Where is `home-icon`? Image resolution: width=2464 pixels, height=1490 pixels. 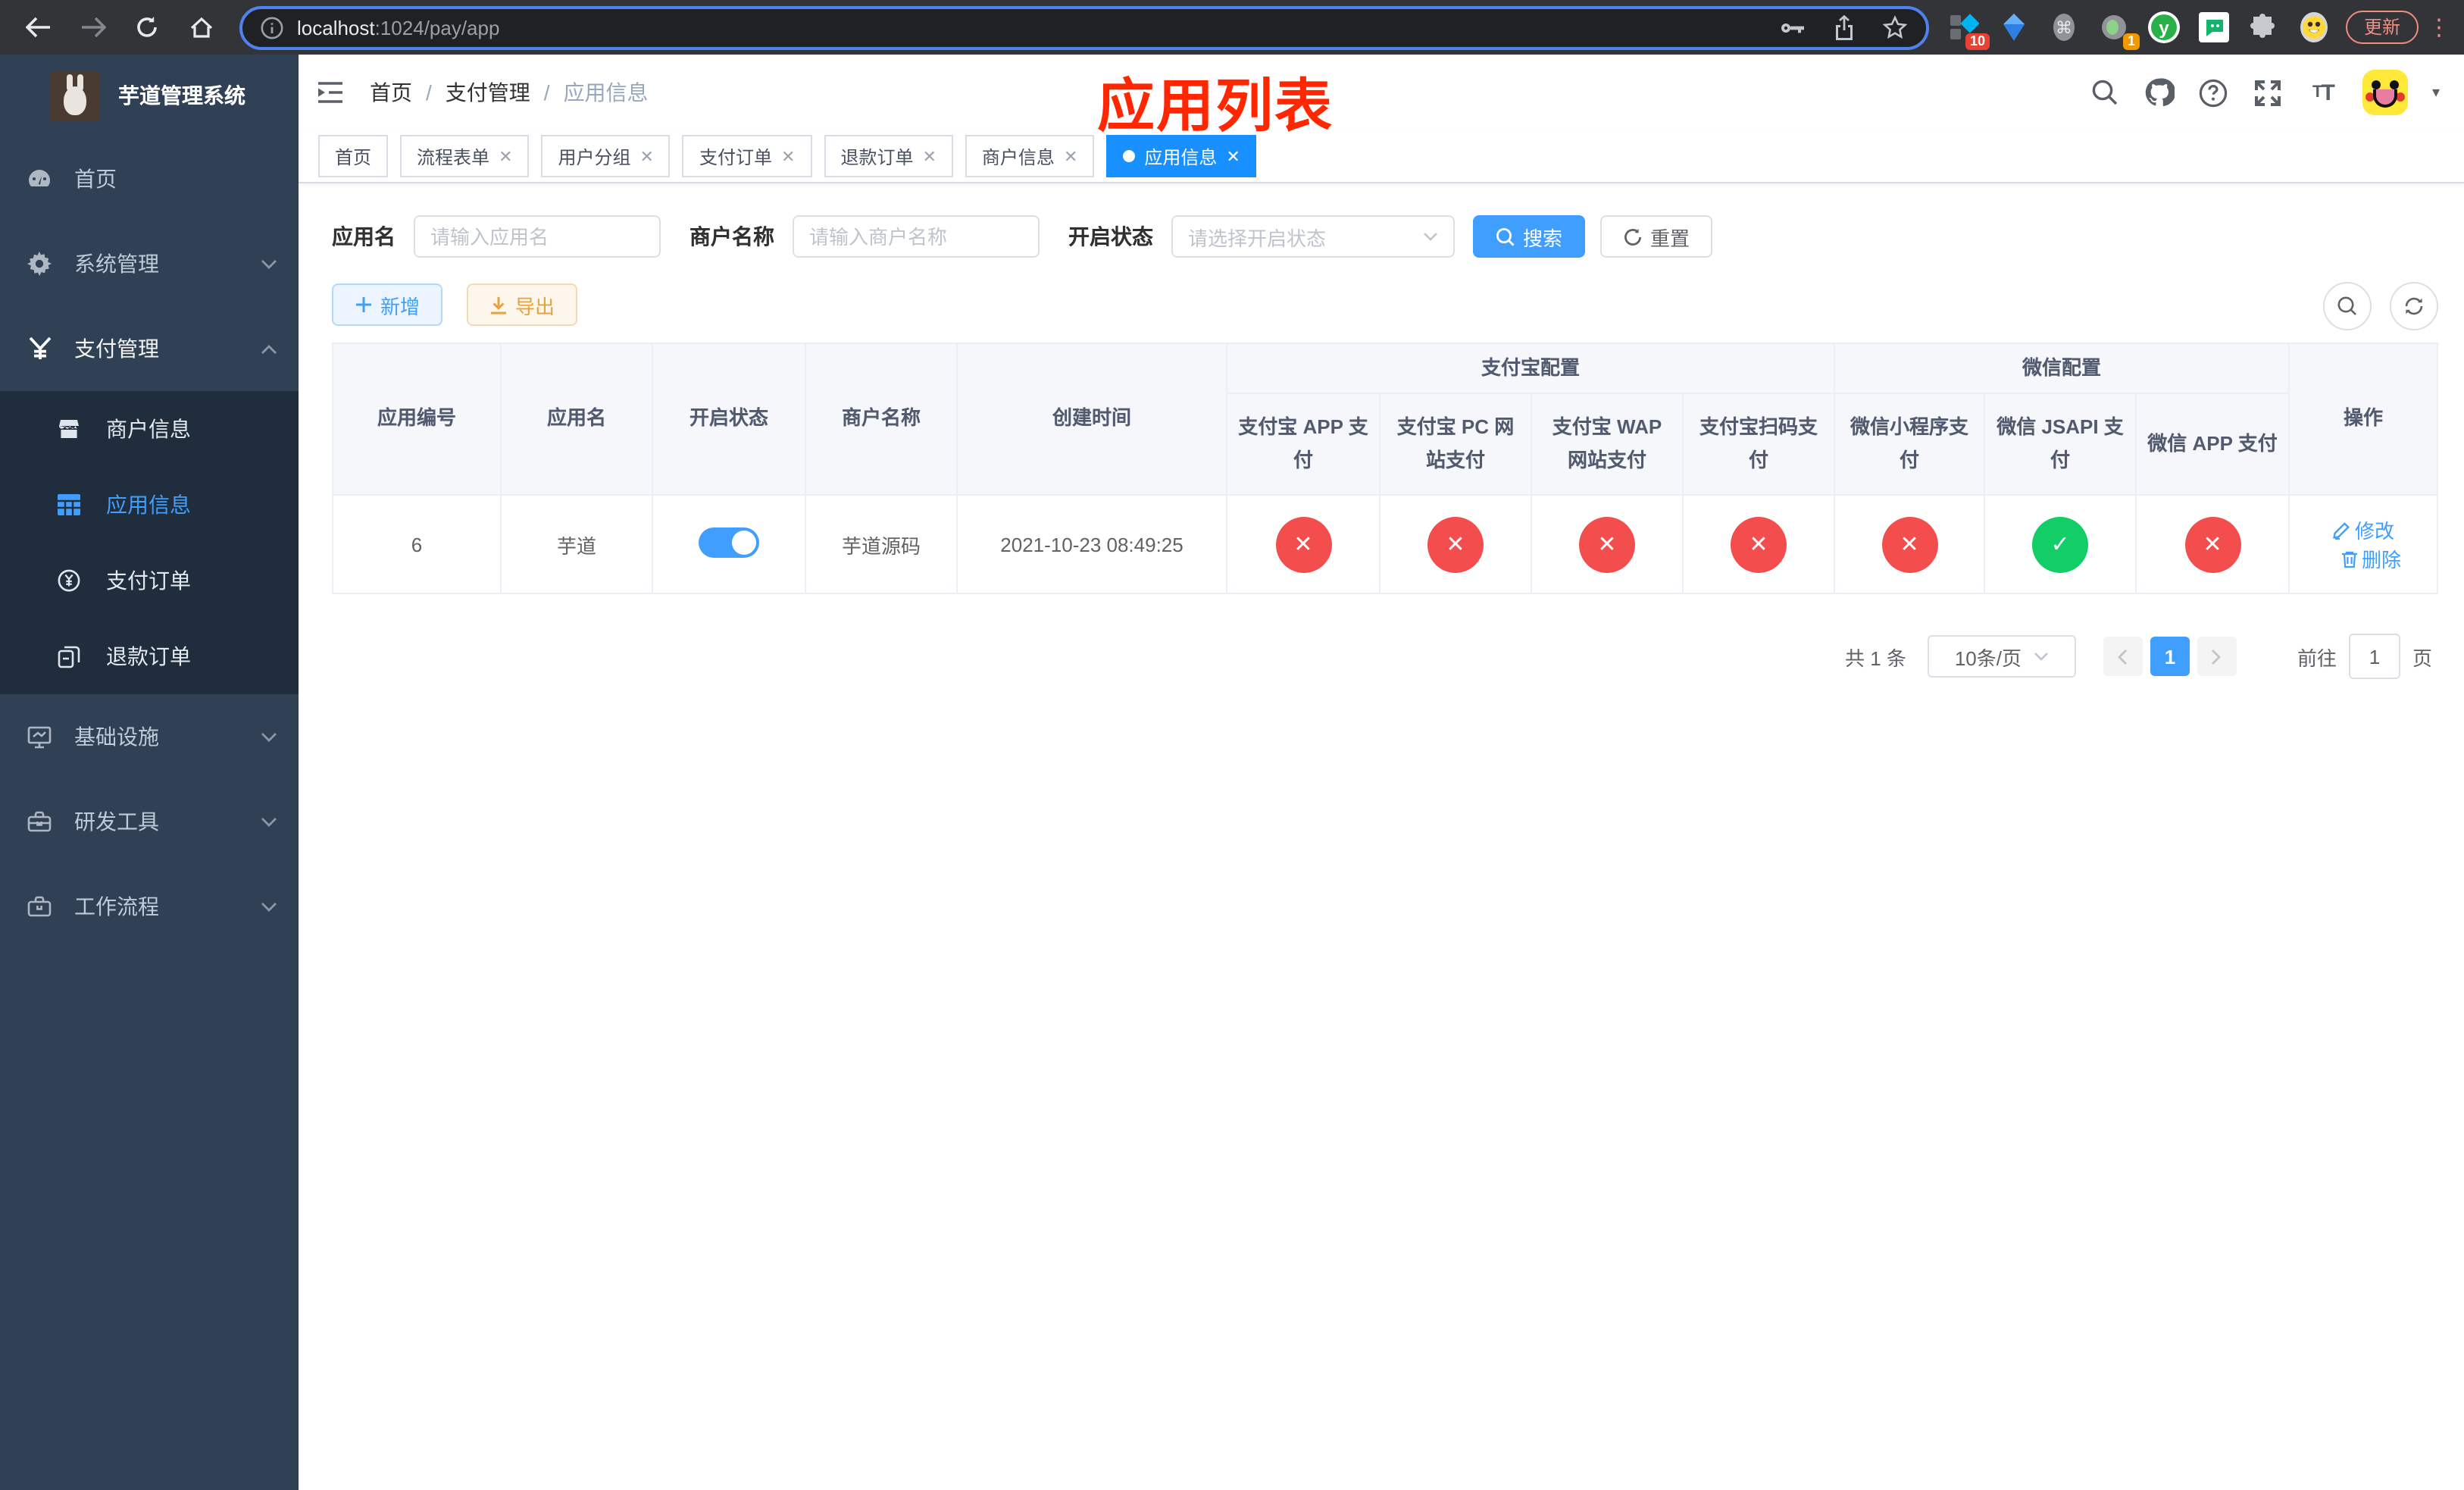
home-icon is located at coordinates (201, 28).